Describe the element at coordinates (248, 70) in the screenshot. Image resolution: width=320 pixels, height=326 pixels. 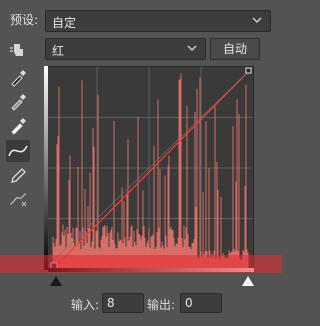
I see `curve-point` at that location.